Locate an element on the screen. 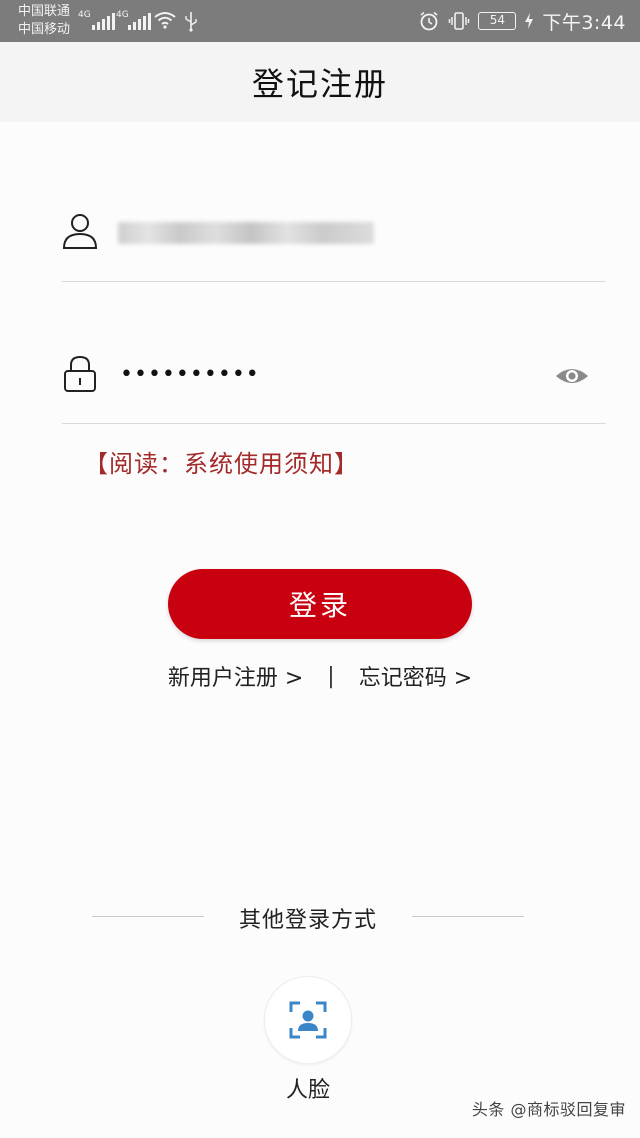 The image size is (640, 1138). battery-level: 54 is located at coordinates (497, 20).